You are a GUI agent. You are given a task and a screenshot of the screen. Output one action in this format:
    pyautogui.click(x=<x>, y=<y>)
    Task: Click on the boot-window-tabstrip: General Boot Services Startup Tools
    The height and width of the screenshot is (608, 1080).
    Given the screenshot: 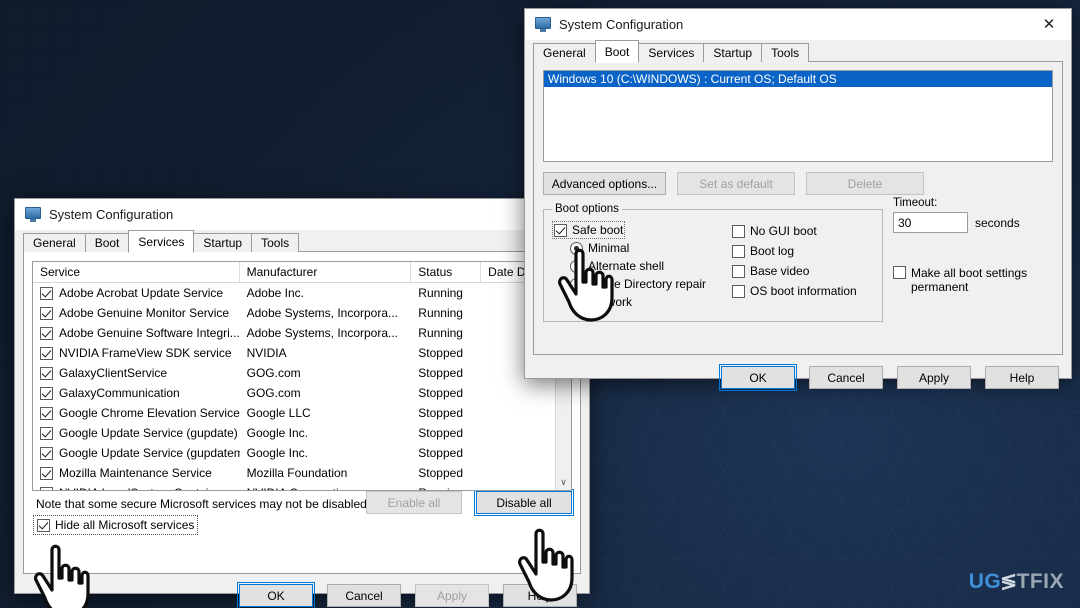 What is the action you would take?
    pyautogui.click(x=798, y=51)
    